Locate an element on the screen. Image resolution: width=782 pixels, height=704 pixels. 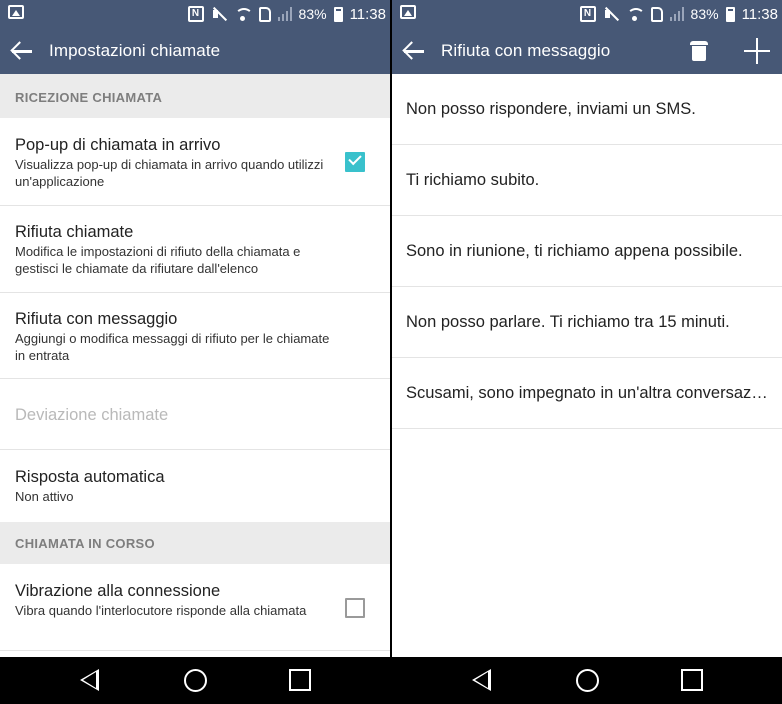
message-item: Non posso rispondere, inviami un SMS. is located at coordinates (587, 109).